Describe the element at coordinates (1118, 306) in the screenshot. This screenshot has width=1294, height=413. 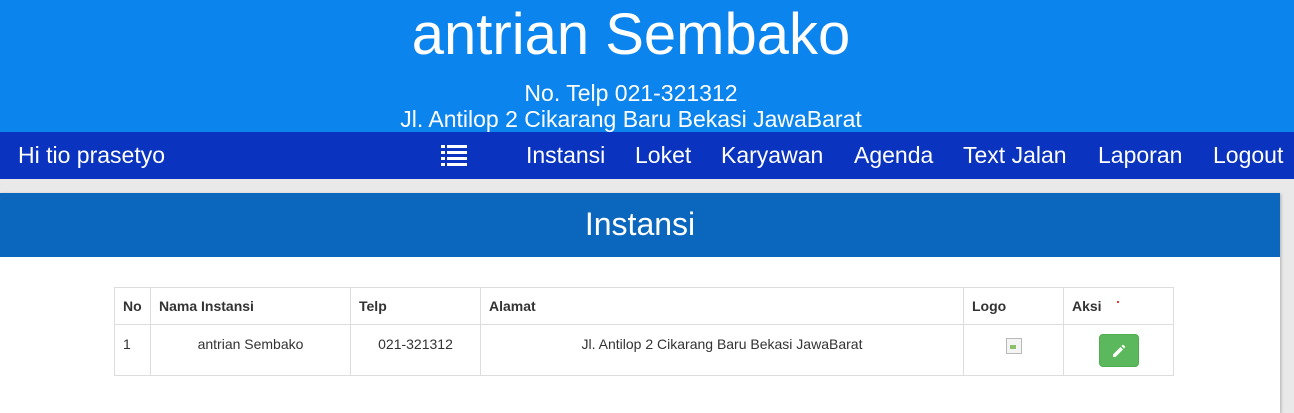
I see `column-header-aksi: Aksi` at that location.